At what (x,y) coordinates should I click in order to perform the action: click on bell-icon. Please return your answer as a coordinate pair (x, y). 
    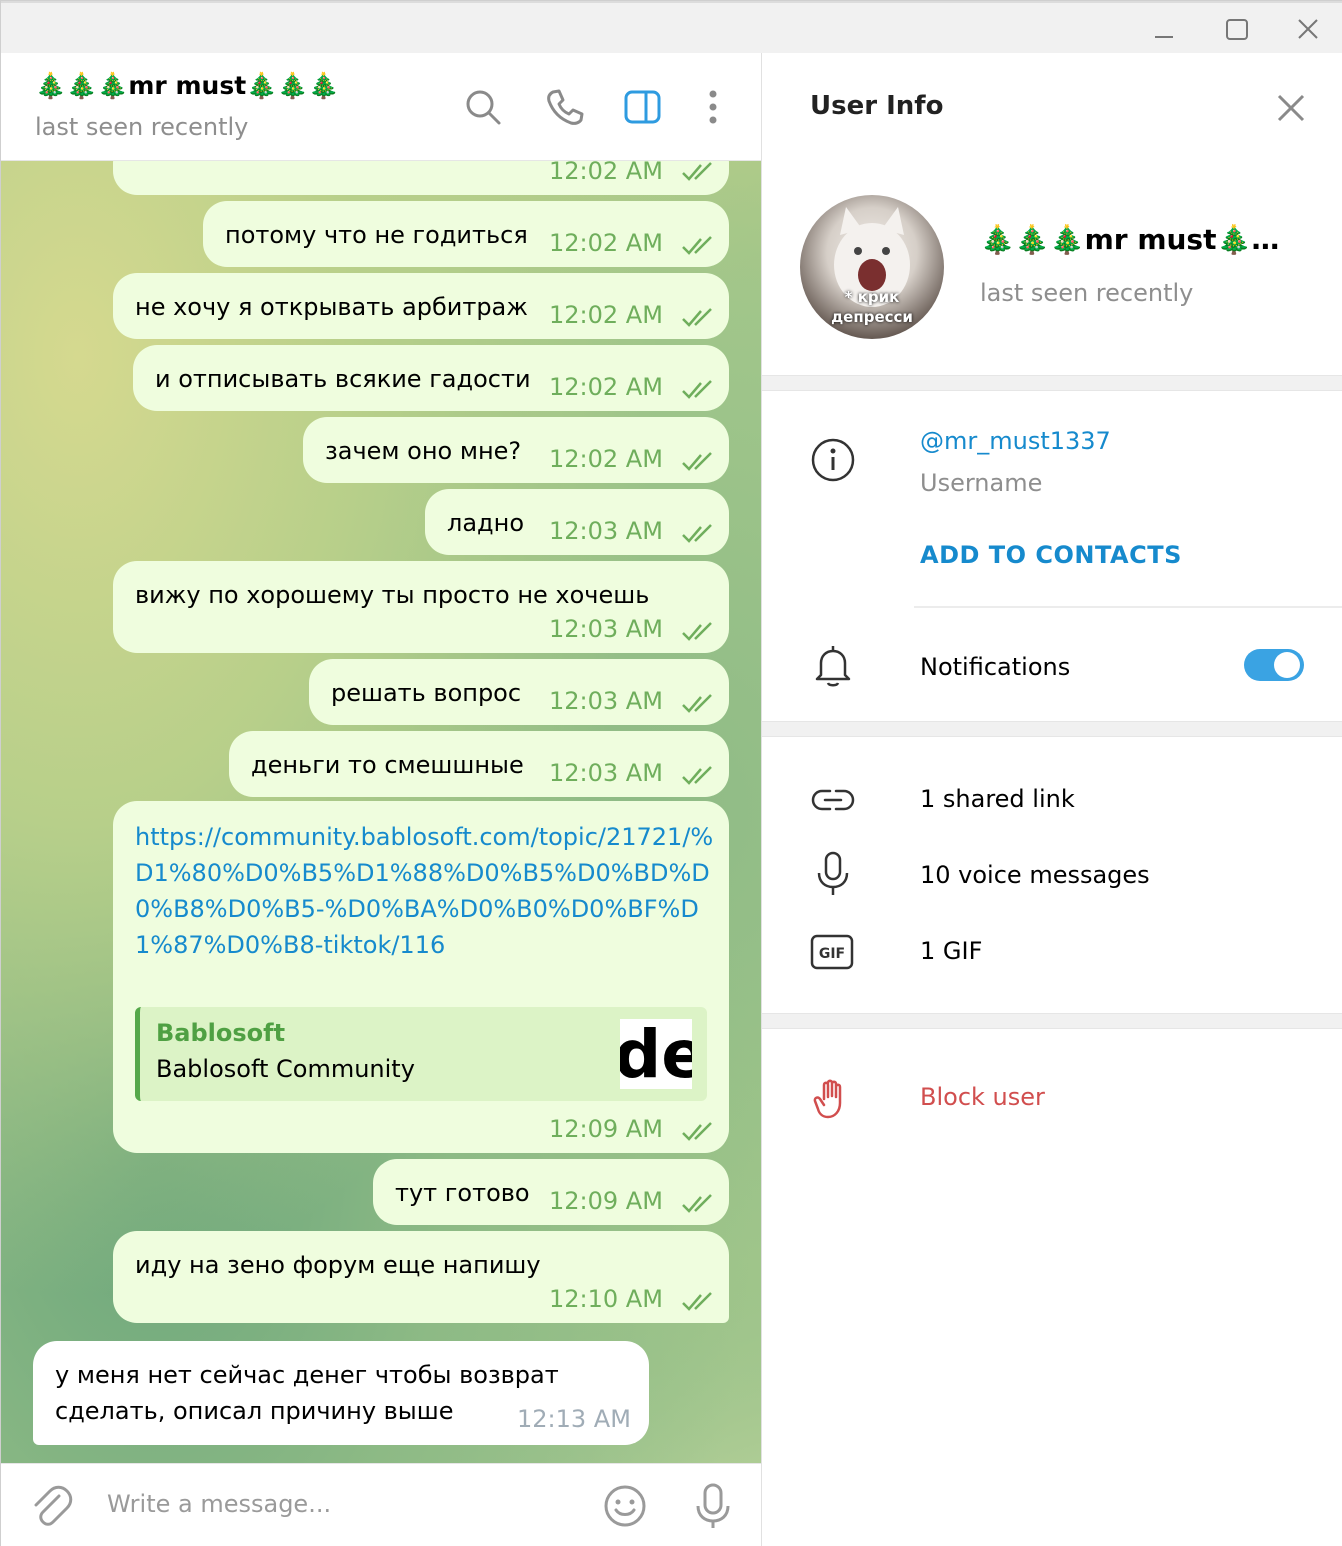
    Looking at the image, I should click on (833, 666).